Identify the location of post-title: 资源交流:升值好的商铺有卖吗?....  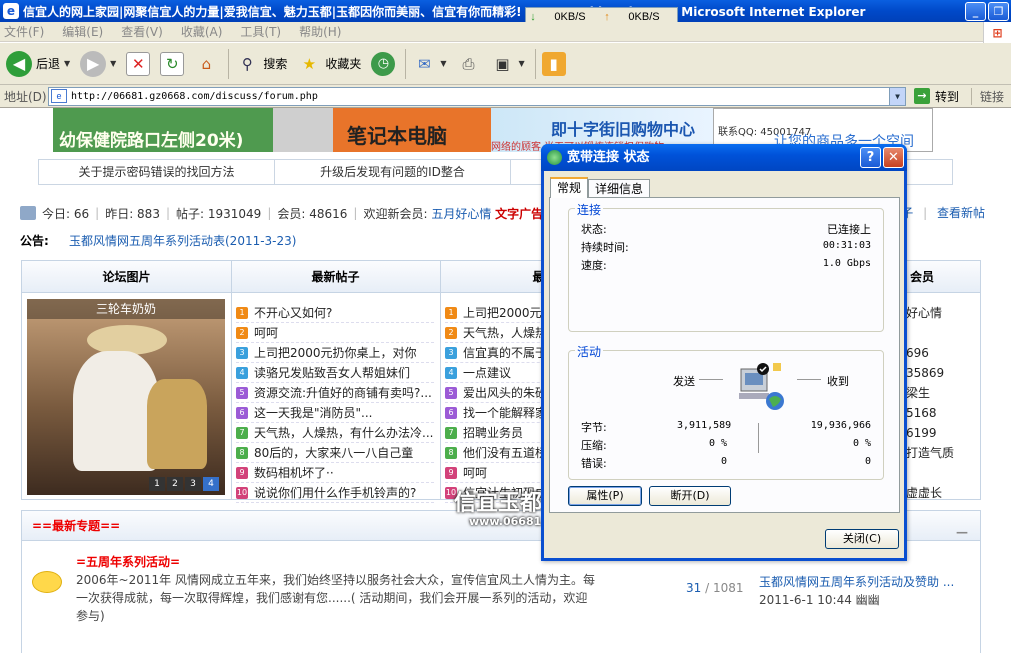
(343, 392).